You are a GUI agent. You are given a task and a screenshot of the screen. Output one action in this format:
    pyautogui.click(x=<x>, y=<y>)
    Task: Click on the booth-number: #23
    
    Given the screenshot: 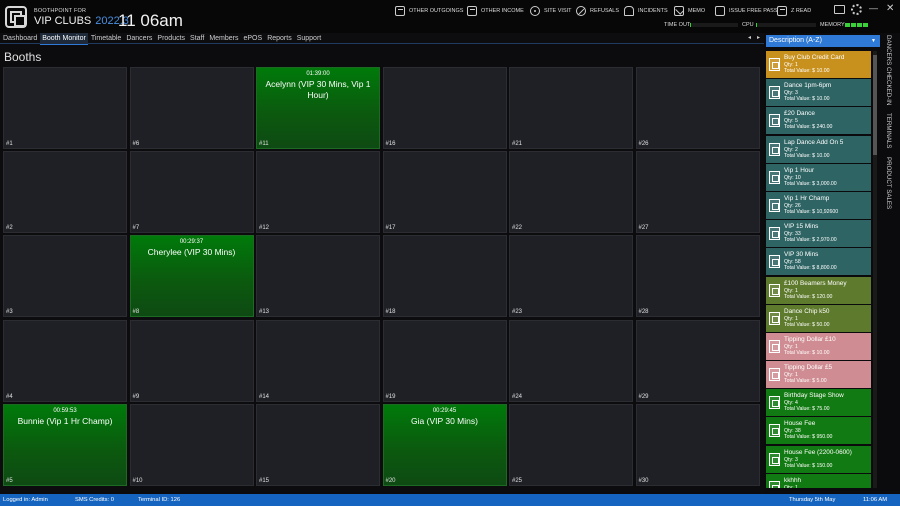 What is the action you would take?
    pyautogui.click(x=517, y=312)
    